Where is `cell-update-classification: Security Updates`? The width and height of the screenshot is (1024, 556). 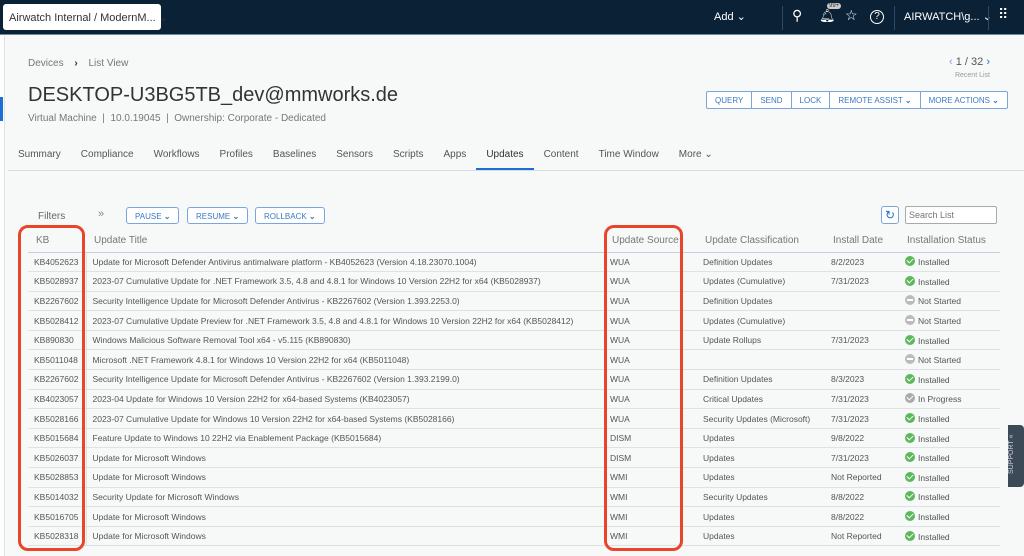 cell-update-classification: Security Updates is located at coordinates (761, 497).